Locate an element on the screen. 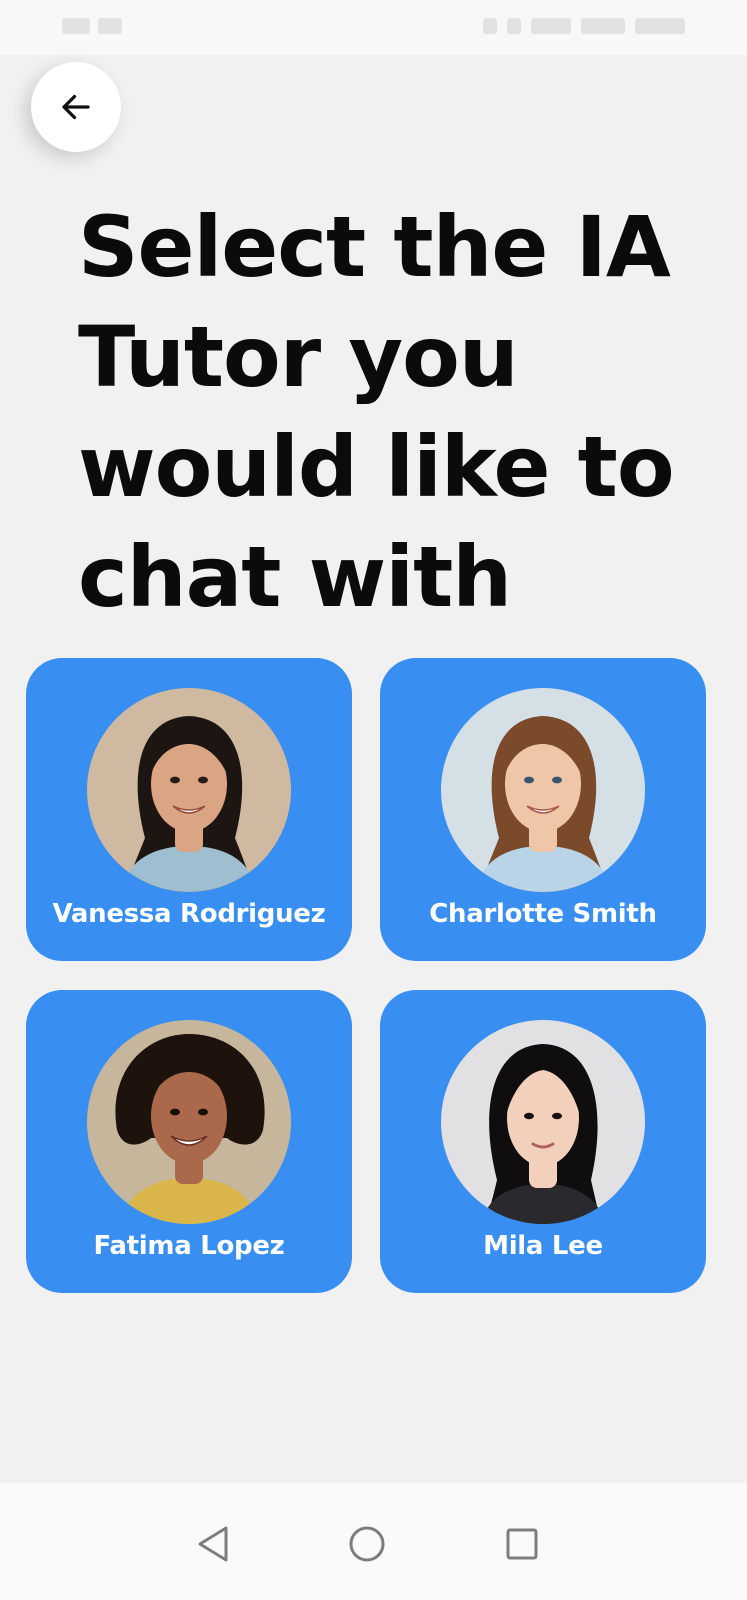 The height and width of the screenshot is (1600, 747). navigation-bar is located at coordinates (373, 1541).